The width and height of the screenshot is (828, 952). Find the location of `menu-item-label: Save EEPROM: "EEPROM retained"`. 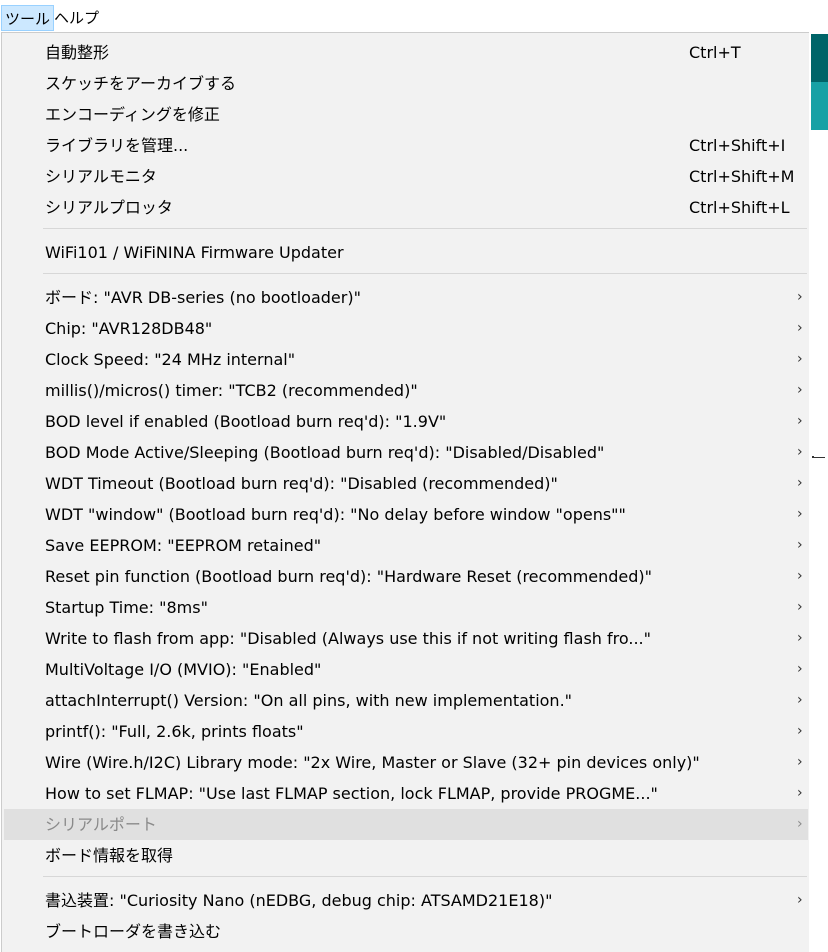

menu-item-label: Save EEPROM: "EEPROM retained" is located at coordinates (183, 545).